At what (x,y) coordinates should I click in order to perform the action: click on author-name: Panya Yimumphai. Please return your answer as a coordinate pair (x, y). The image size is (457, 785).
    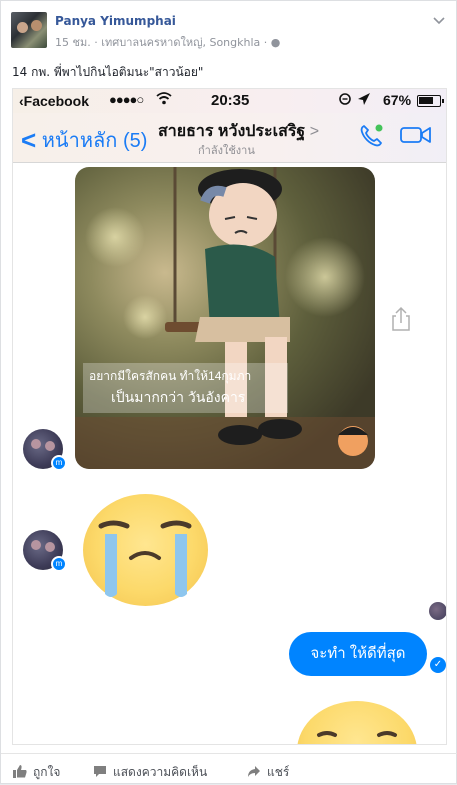
    Looking at the image, I should click on (115, 21).